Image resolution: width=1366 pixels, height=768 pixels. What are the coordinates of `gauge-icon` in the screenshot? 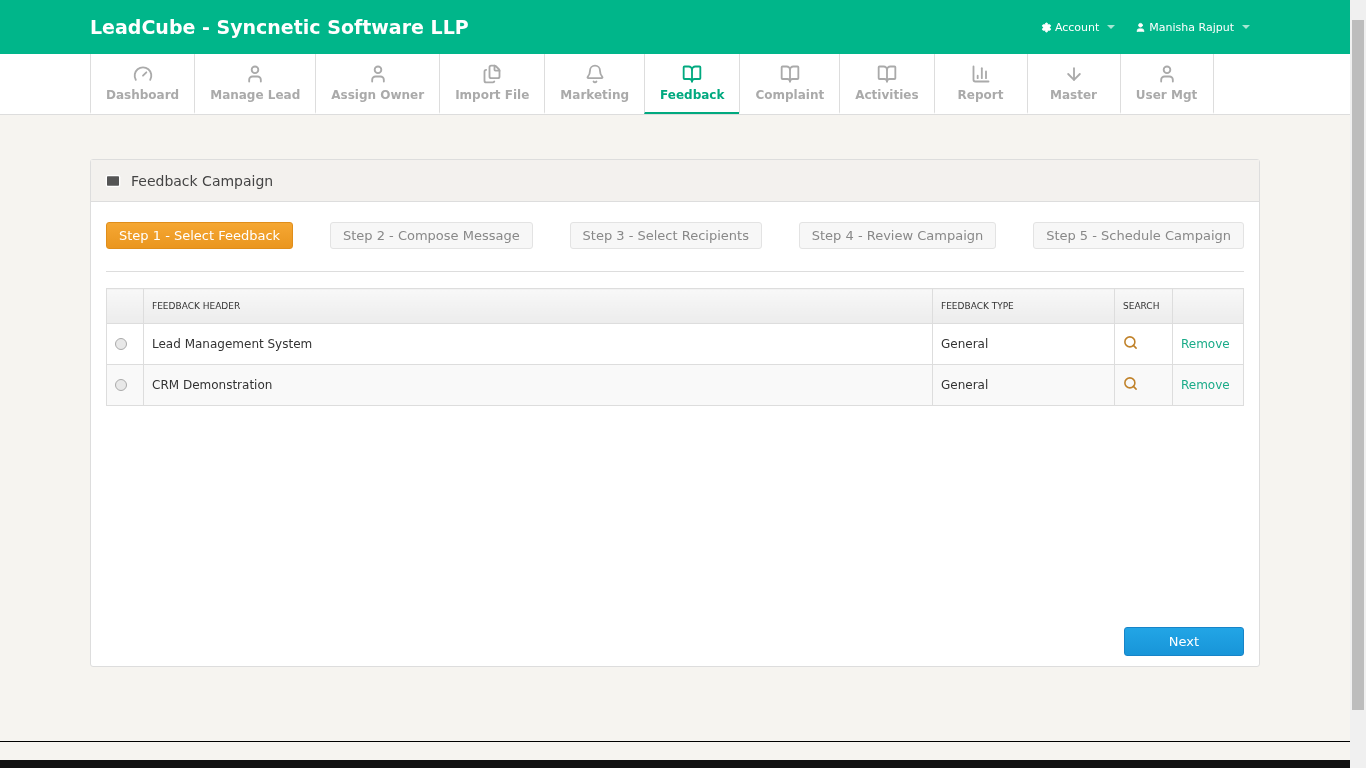 It's located at (142, 74).